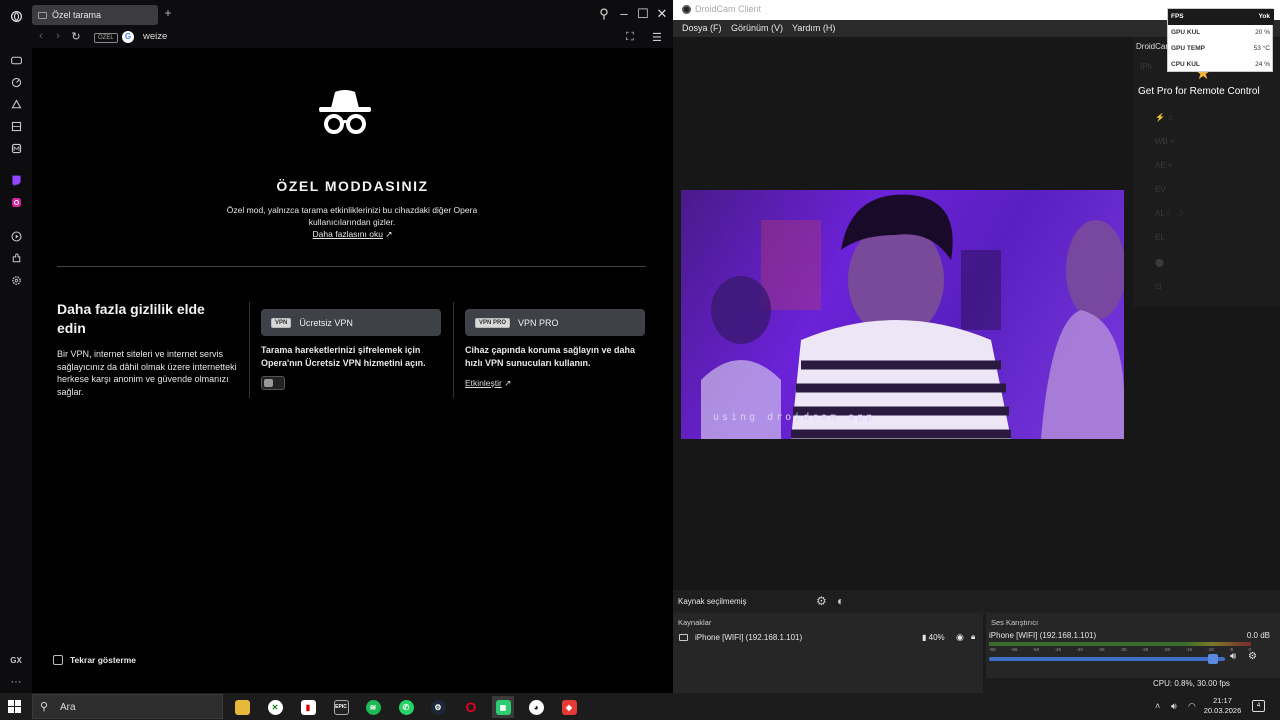 This screenshot has height=720, width=1280. I want to click on menu-file: Dosya (F), so click(702, 28).